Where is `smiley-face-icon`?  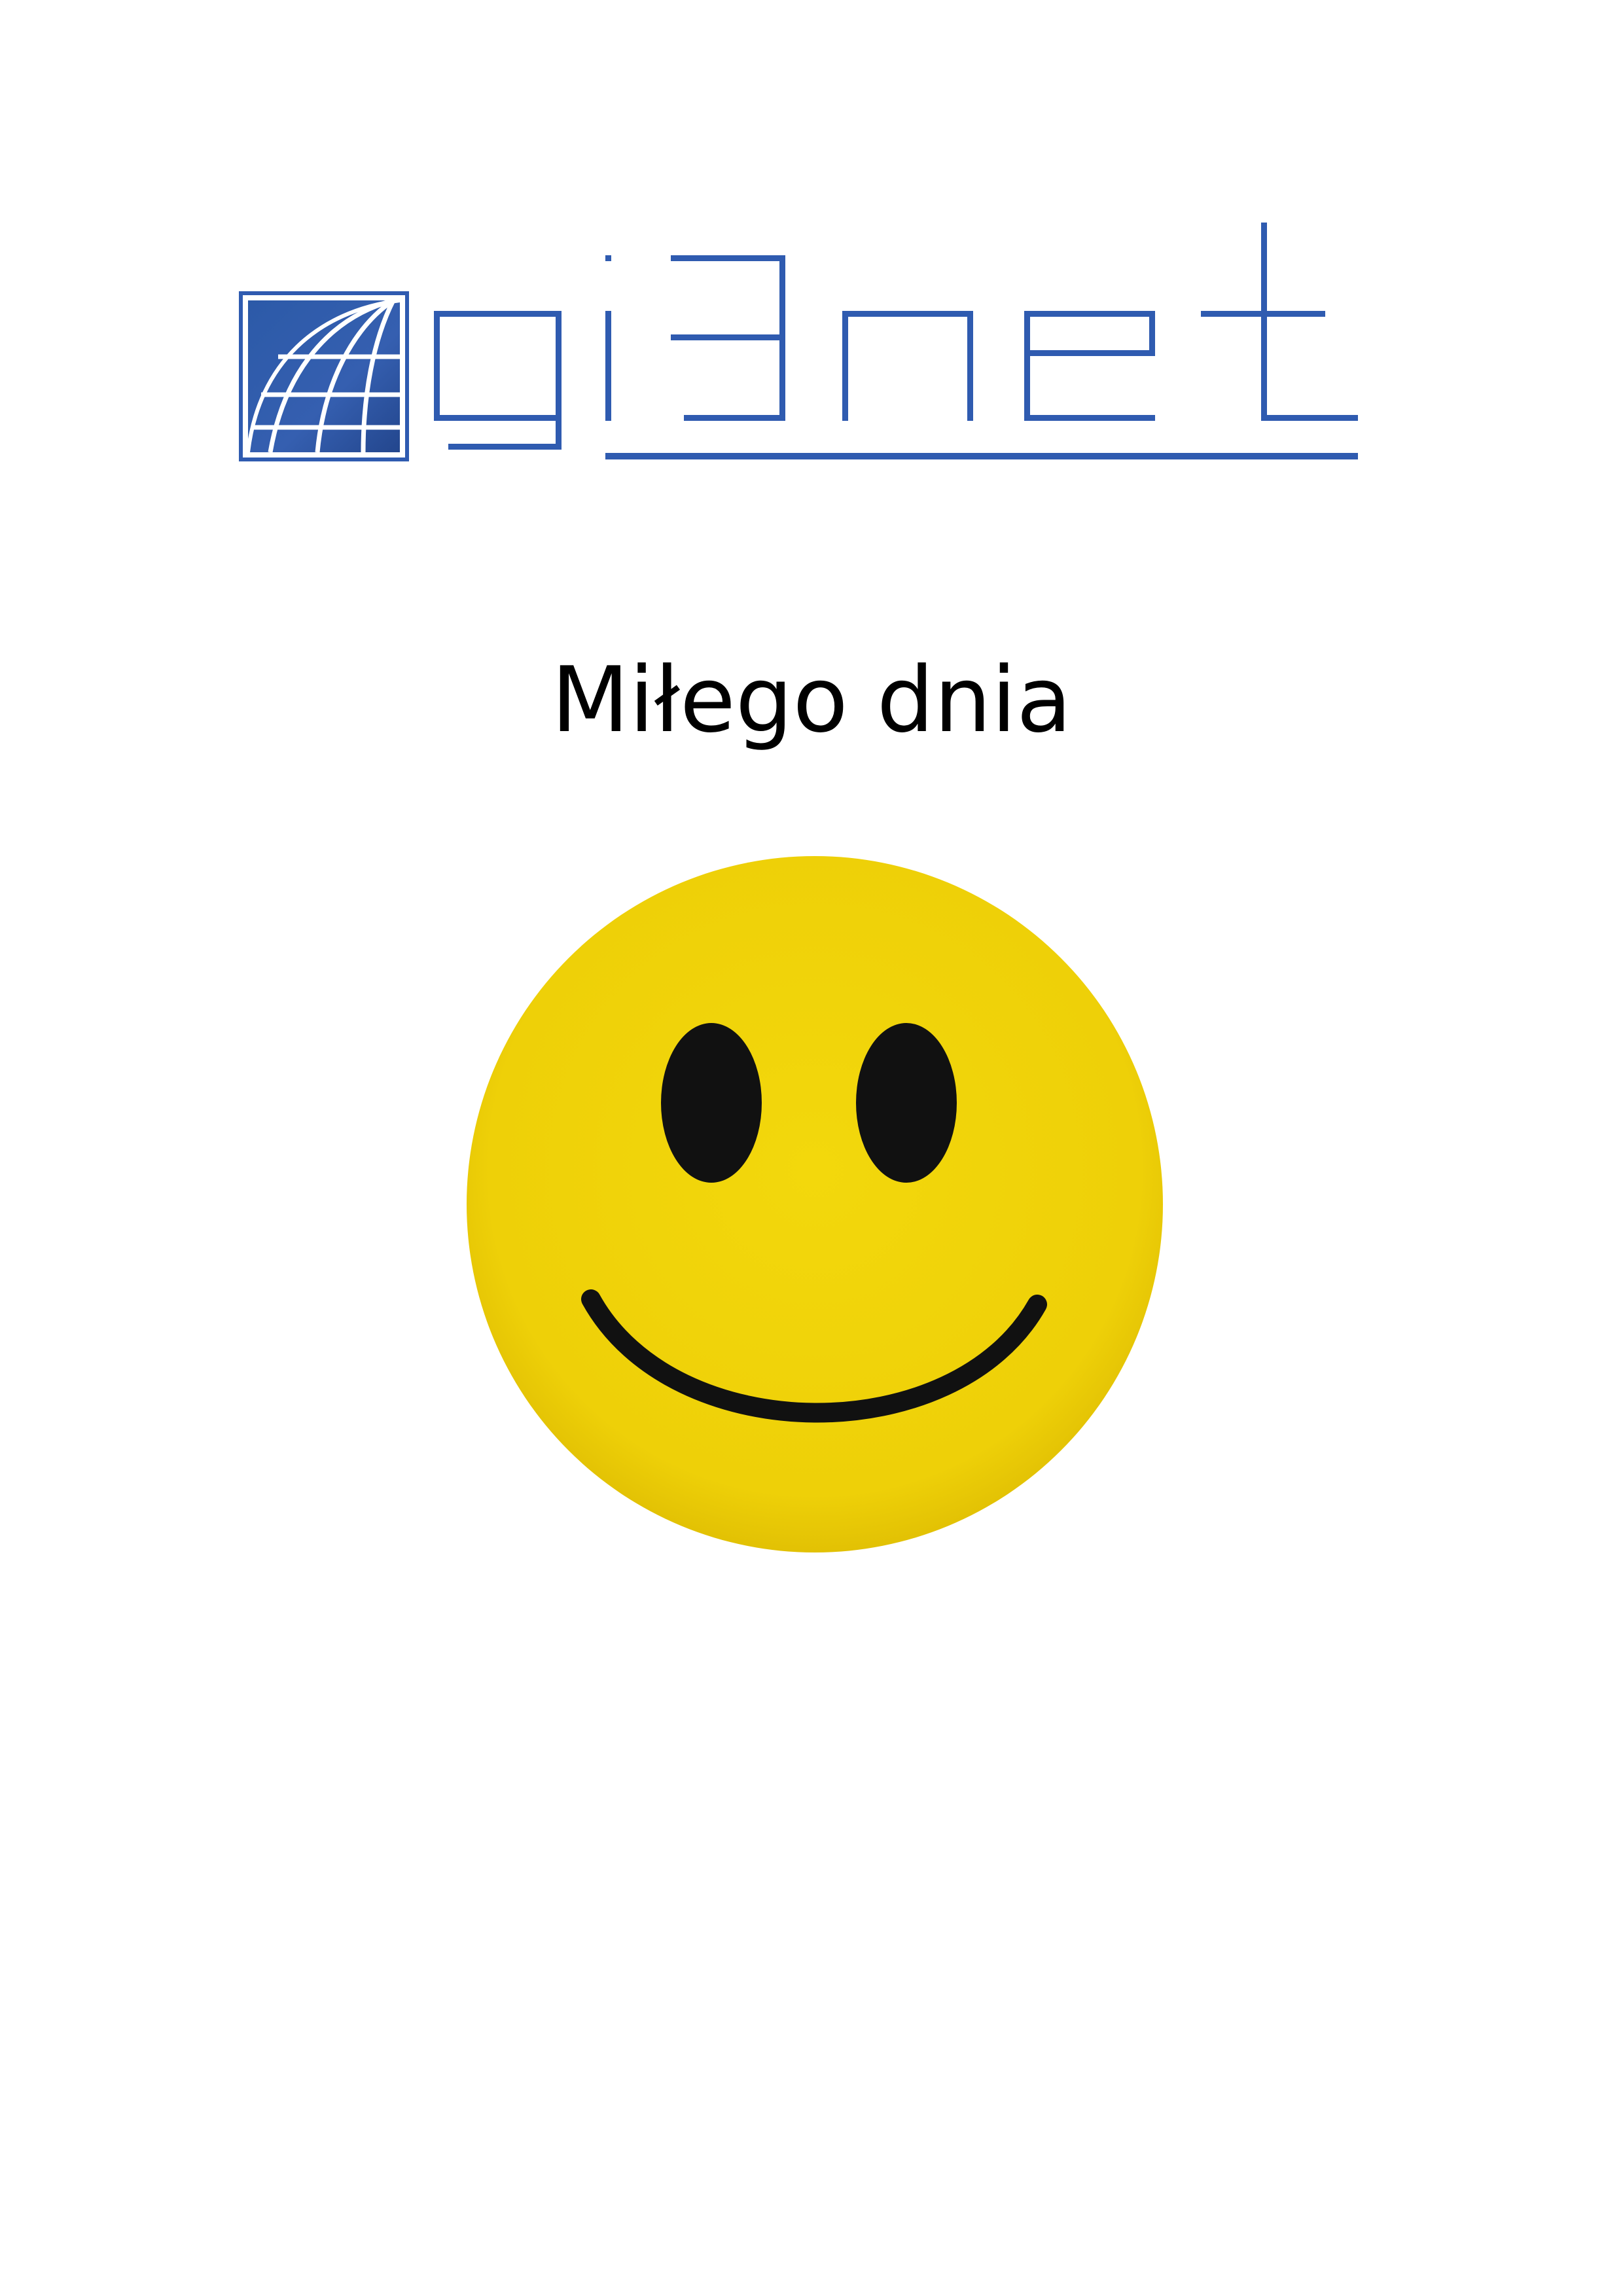
smiley-face-icon is located at coordinates (815, 1204).